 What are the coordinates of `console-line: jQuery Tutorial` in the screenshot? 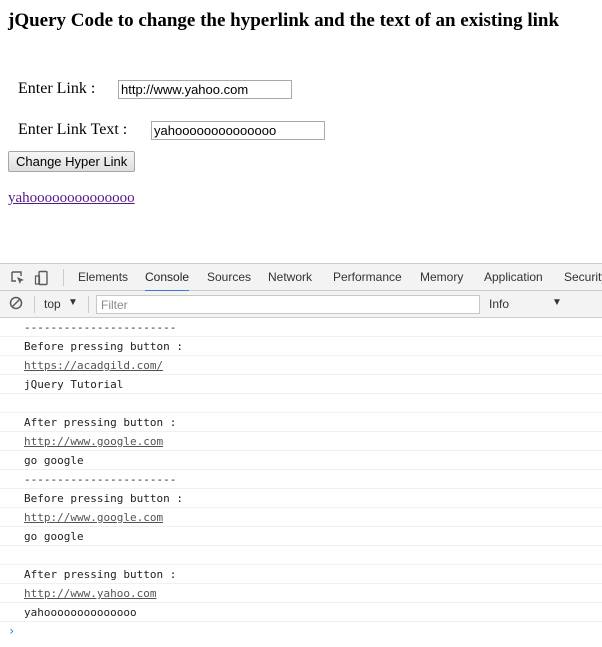 It's located at (301, 384).